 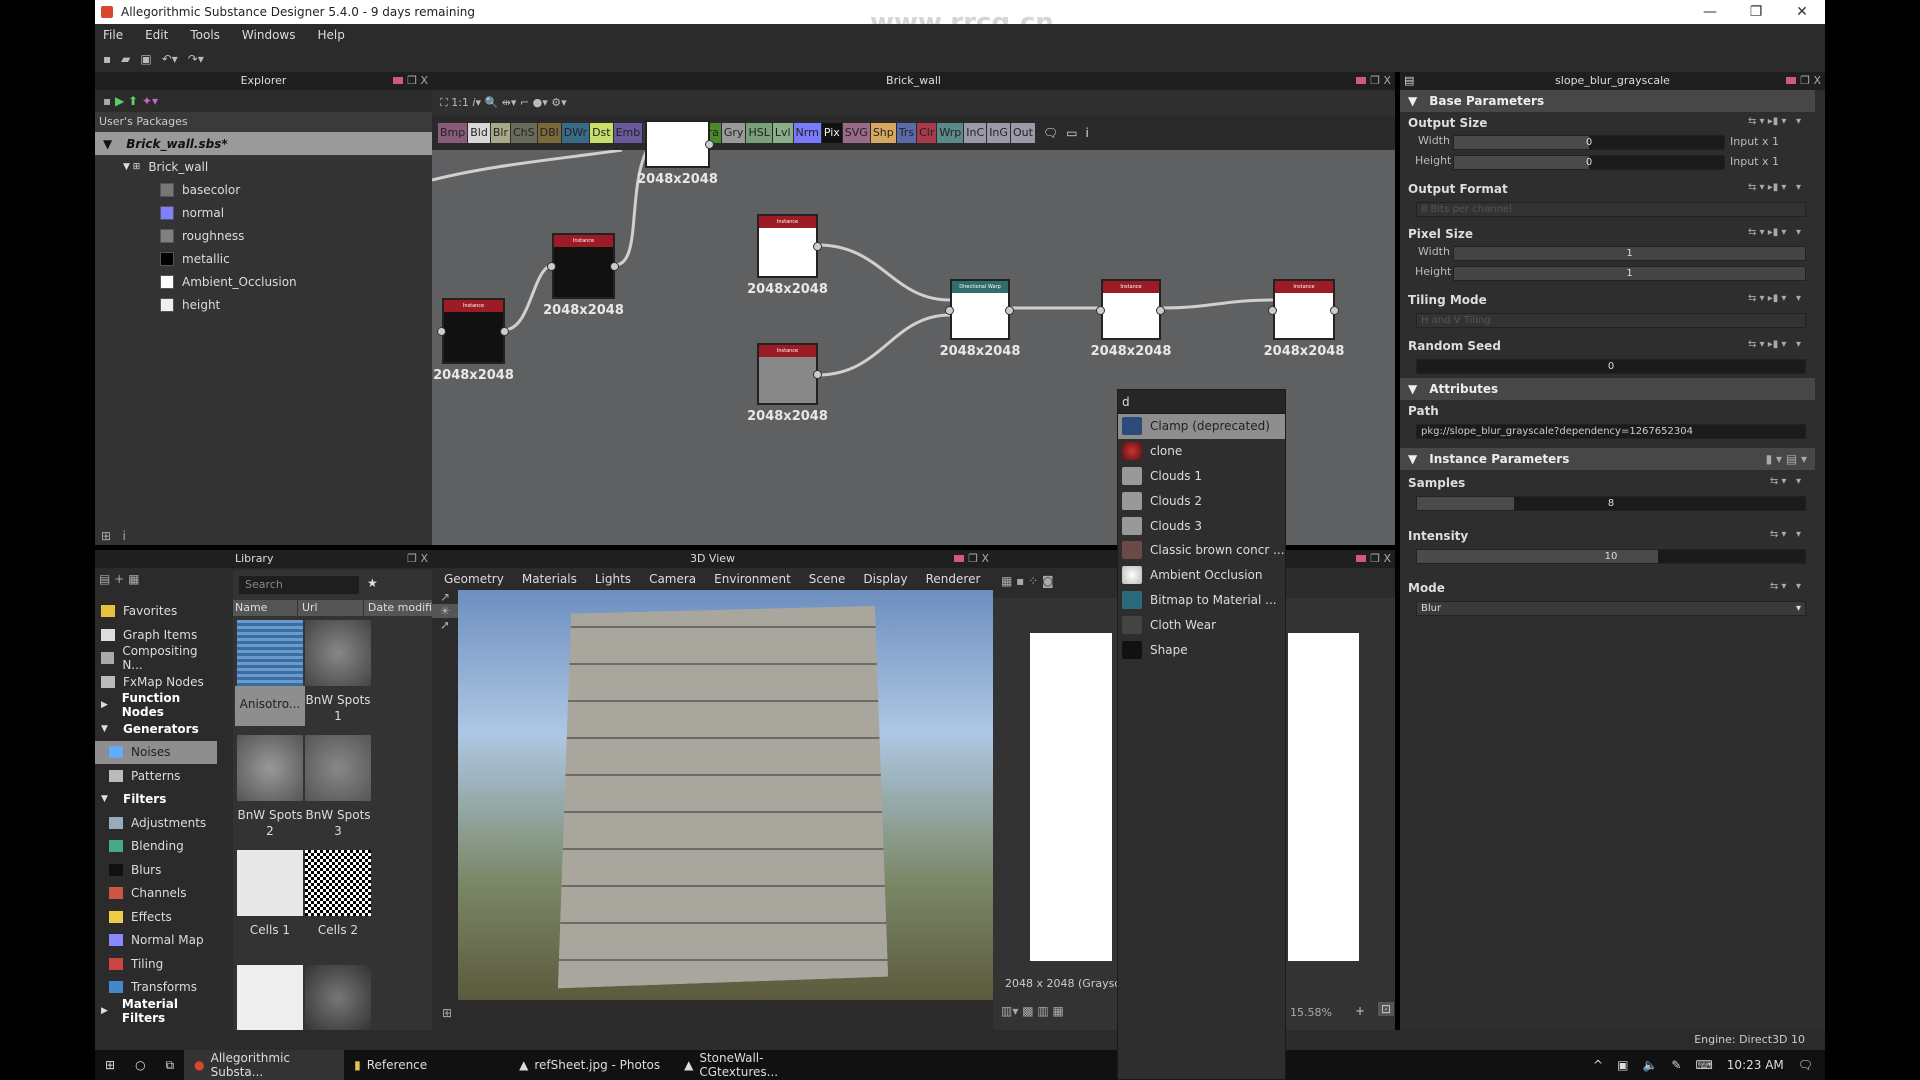 I want to click on package-item: ▼ Brick_wall.sbs*, so click(x=263, y=143).